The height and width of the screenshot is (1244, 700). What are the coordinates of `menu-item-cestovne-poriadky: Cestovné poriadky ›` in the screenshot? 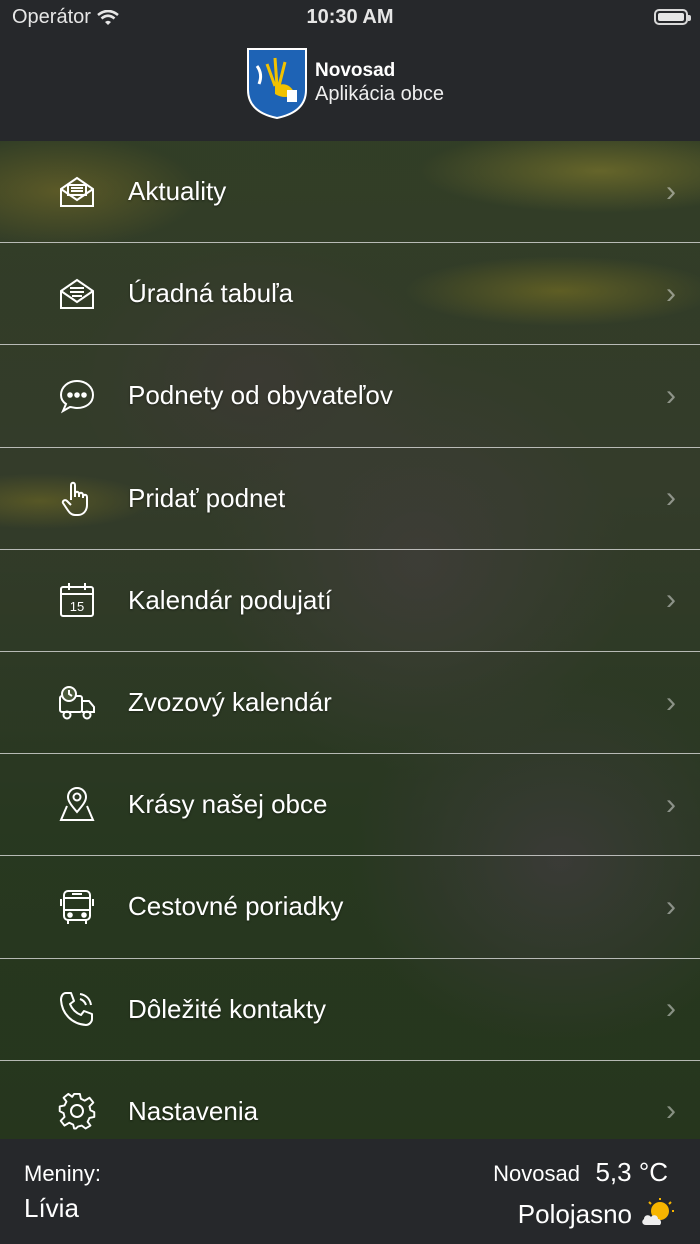 It's located at (350, 907).